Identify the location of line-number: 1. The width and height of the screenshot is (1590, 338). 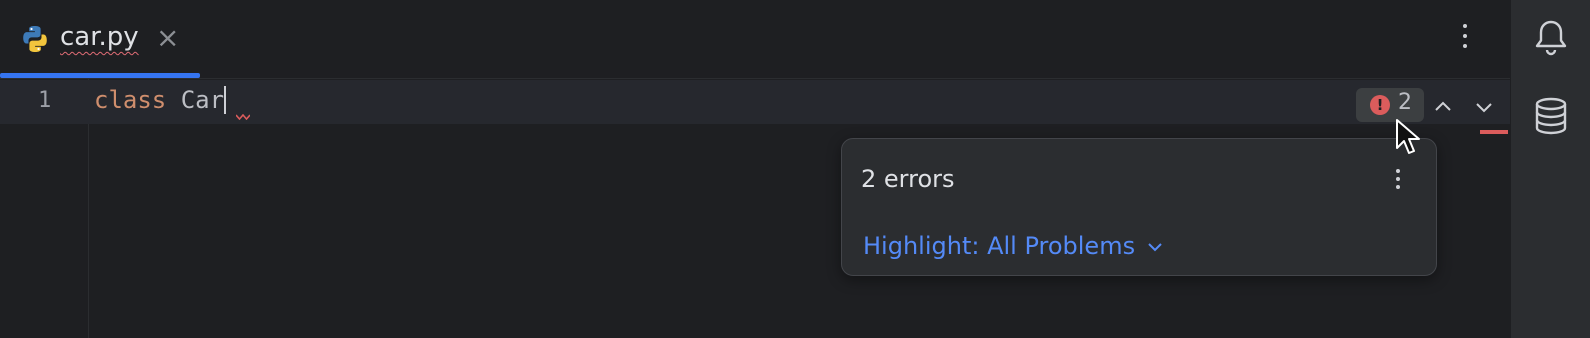
(45, 100).